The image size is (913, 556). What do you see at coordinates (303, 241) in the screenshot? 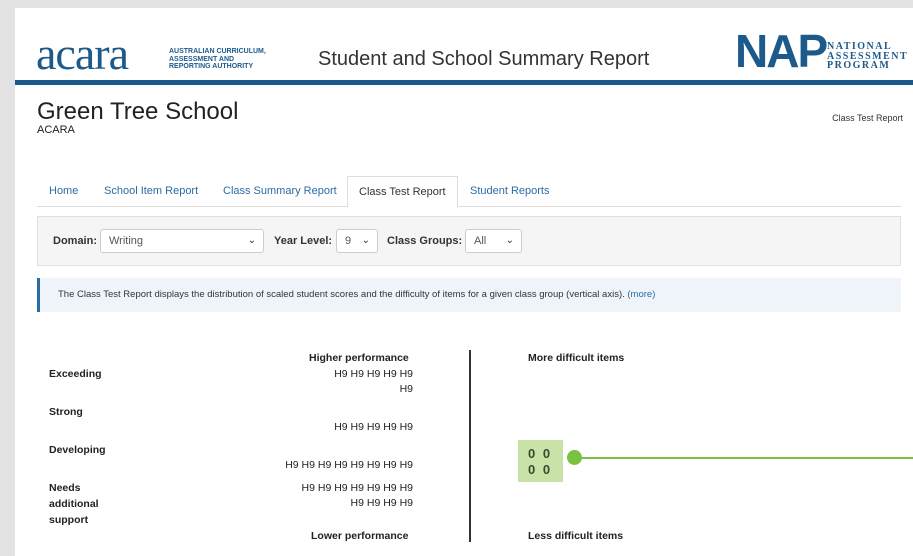
I see `year-level-label: Year Level:` at bounding box center [303, 241].